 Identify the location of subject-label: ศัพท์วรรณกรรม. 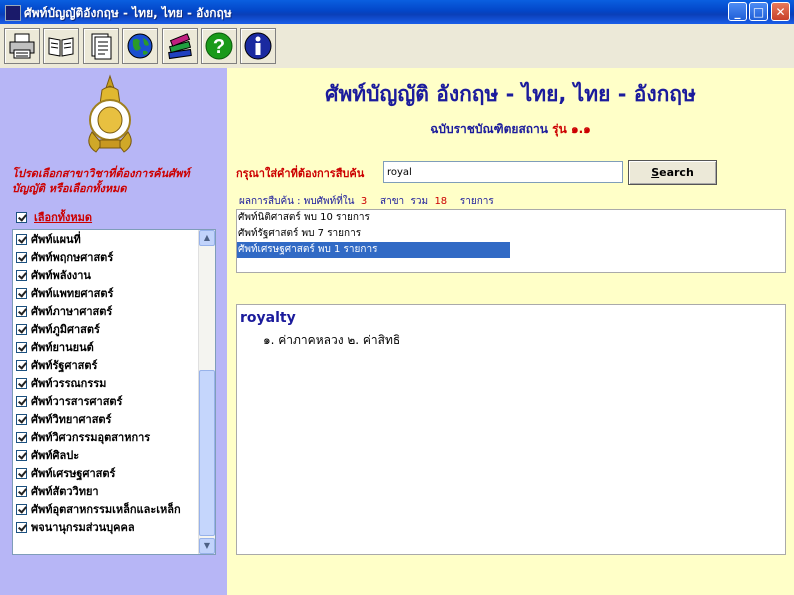
(69, 383).